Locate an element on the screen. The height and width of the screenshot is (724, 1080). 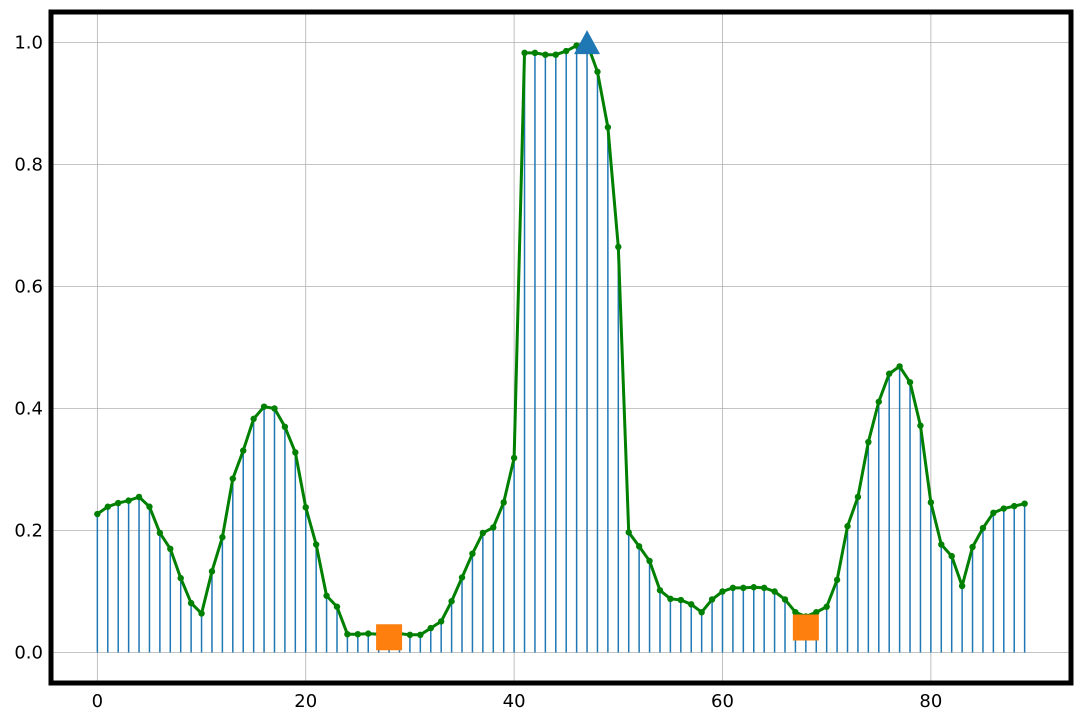
y-tick-label: 0.8 is located at coordinates (28, 165).